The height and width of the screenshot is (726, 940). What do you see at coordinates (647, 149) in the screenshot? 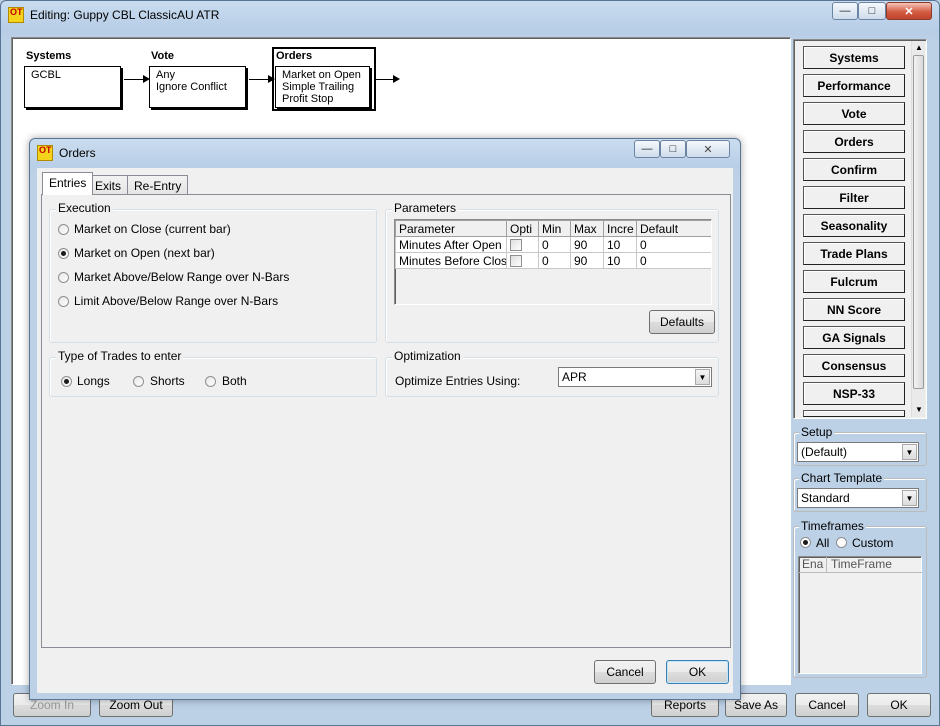
I see `dialog-minimize-button: —` at bounding box center [647, 149].